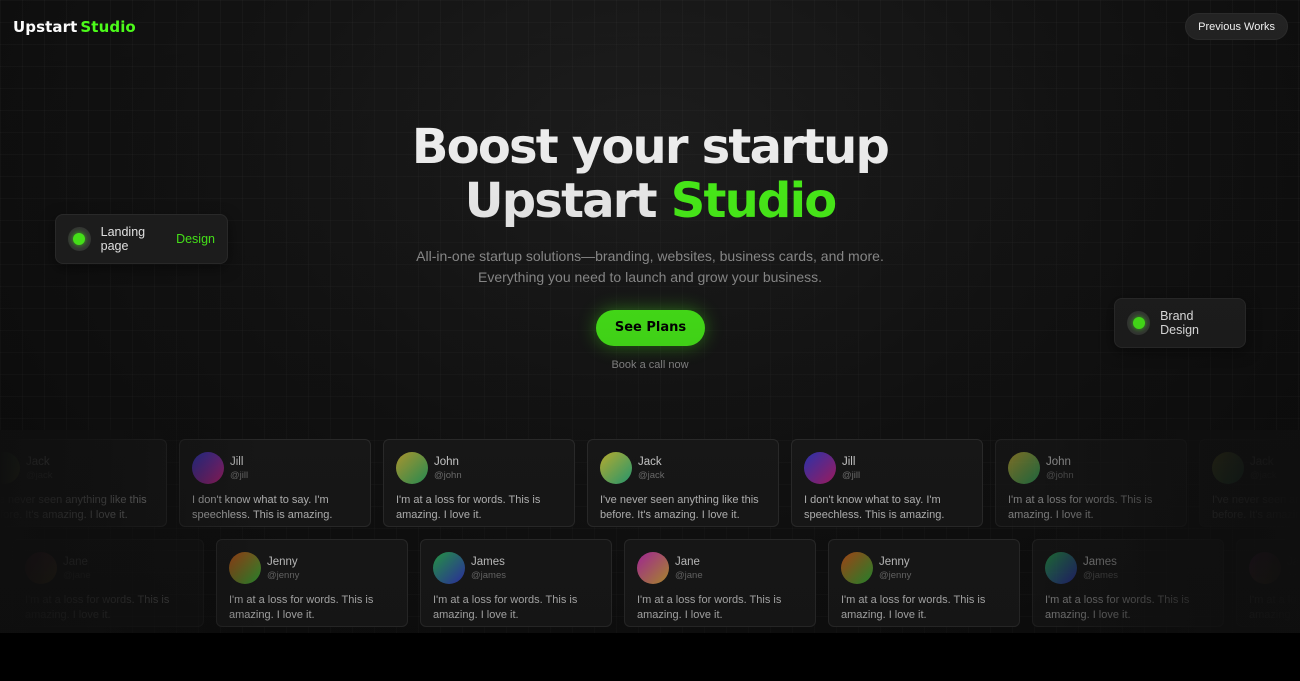 The image size is (1300, 681). I want to click on pill-label: Brand Design, so click(1180, 323).